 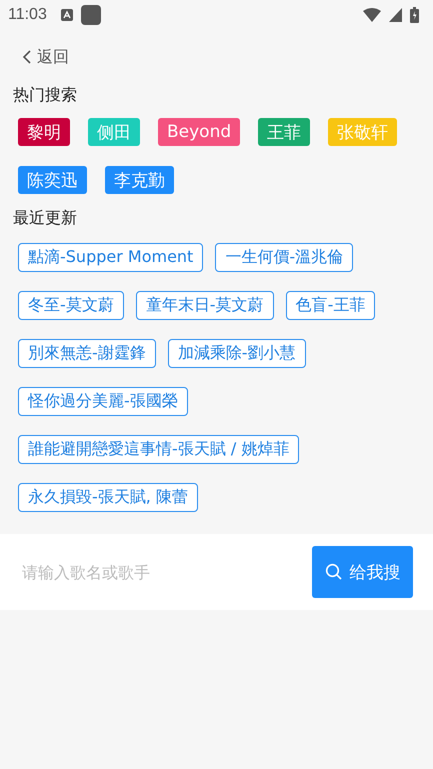 I want to click on song-tag: 冬至-莫文蔚, so click(x=71, y=305).